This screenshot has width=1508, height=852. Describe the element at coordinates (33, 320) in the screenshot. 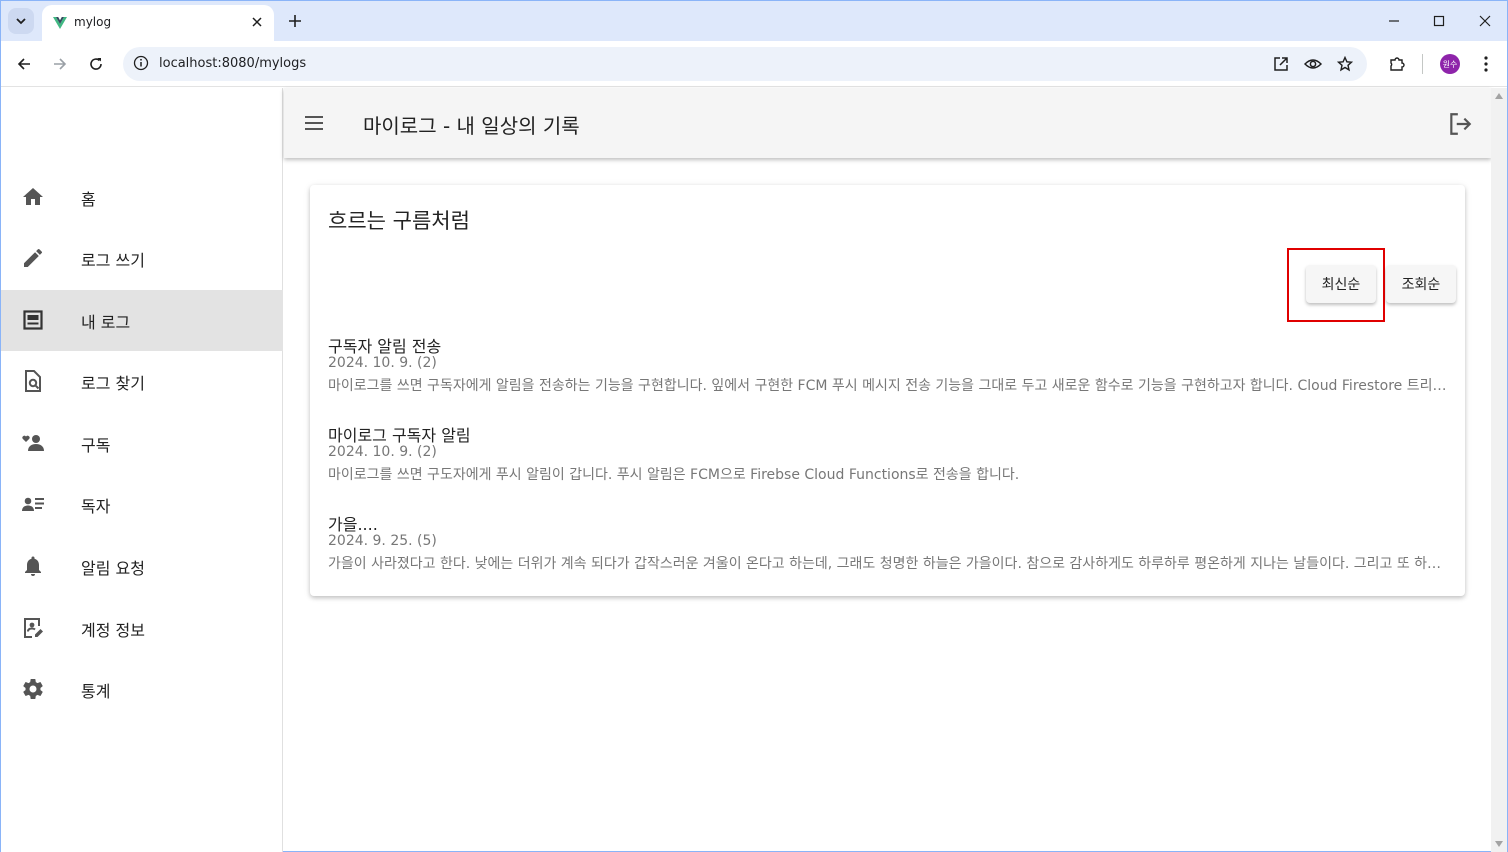

I see `list-box-icon` at that location.